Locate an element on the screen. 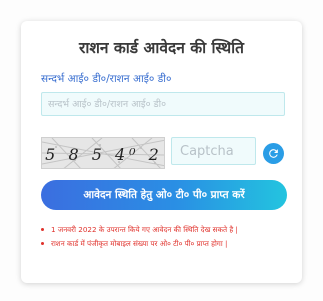  refresh-icon is located at coordinates (273, 153).